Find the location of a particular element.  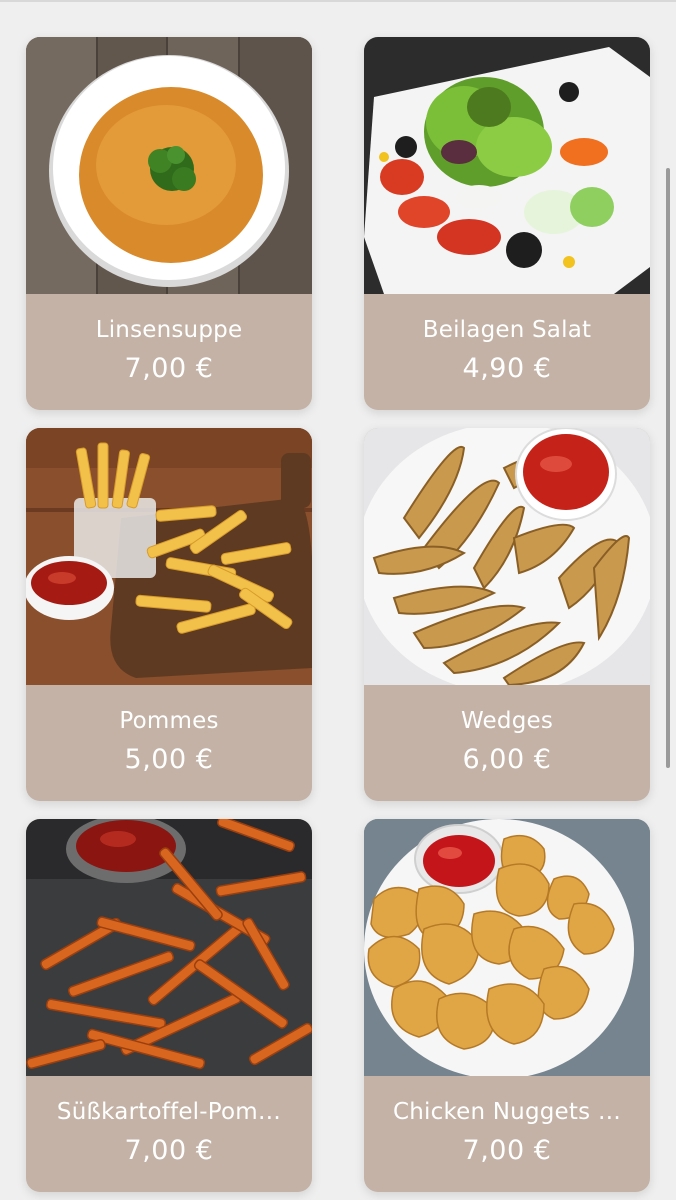

potato-wedges-image is located at coordinates (507, 556).